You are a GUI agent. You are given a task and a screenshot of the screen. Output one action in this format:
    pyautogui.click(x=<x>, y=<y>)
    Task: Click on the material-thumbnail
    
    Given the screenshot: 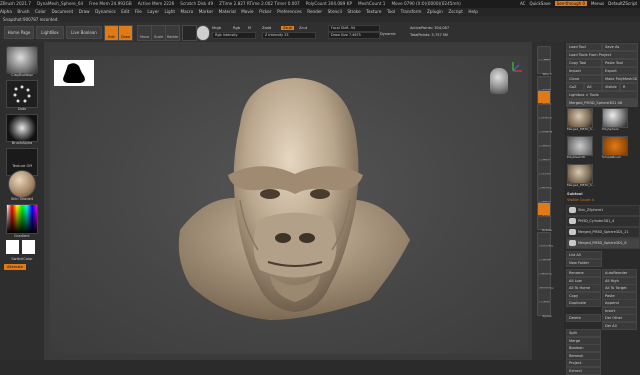 What is the action you would take?
    pyautogui.click(x=22, y=184)
    